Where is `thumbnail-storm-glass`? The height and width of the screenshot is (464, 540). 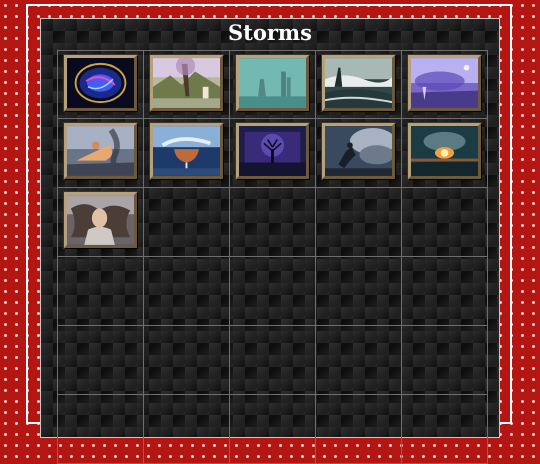 thumbnail-storm-glass is located at coordinates (186, 151).